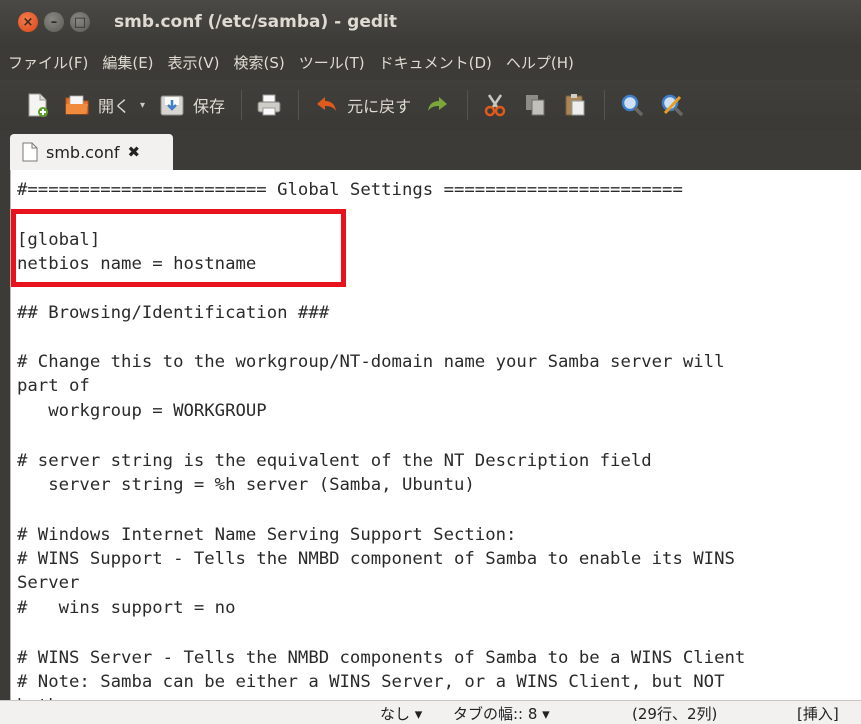  Describe the element at coordinates (818, 714) in the screenshot. I see `insert-mode-indicator: [挿入]` at that location.